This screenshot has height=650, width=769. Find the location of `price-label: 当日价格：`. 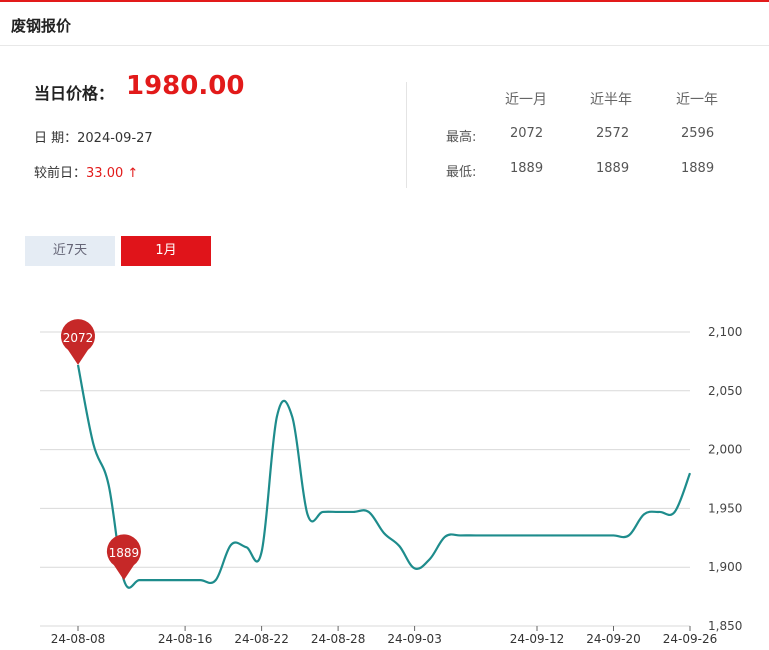

price-label: 当日价格： is located at coordinates (74, 93).